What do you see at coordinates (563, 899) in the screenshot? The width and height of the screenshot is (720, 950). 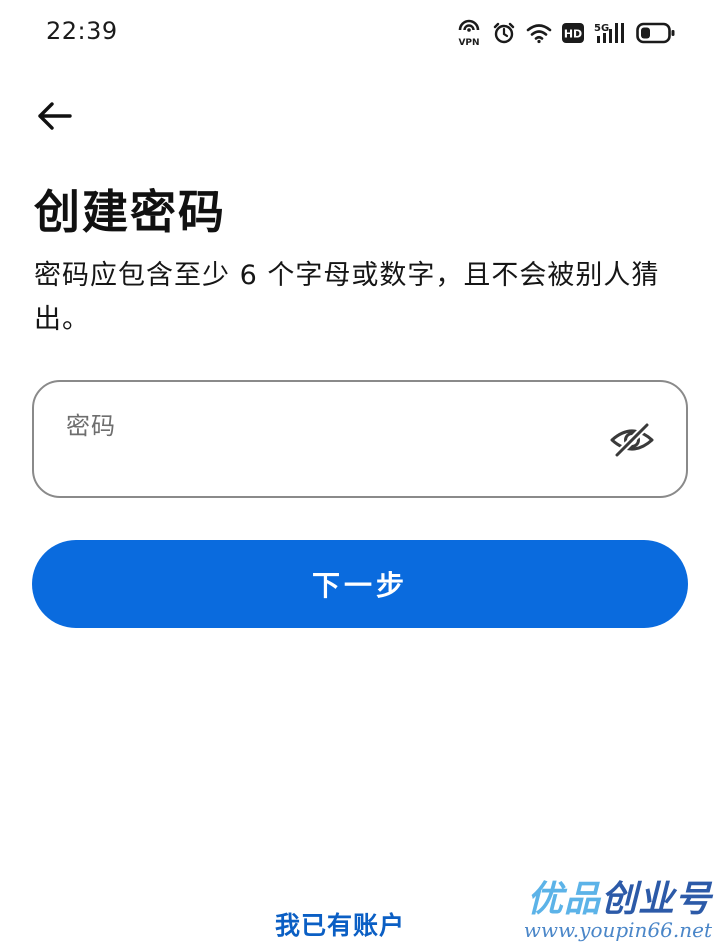 I see `watermark-brand-part1: 优品` at bounding box center [563, 899].